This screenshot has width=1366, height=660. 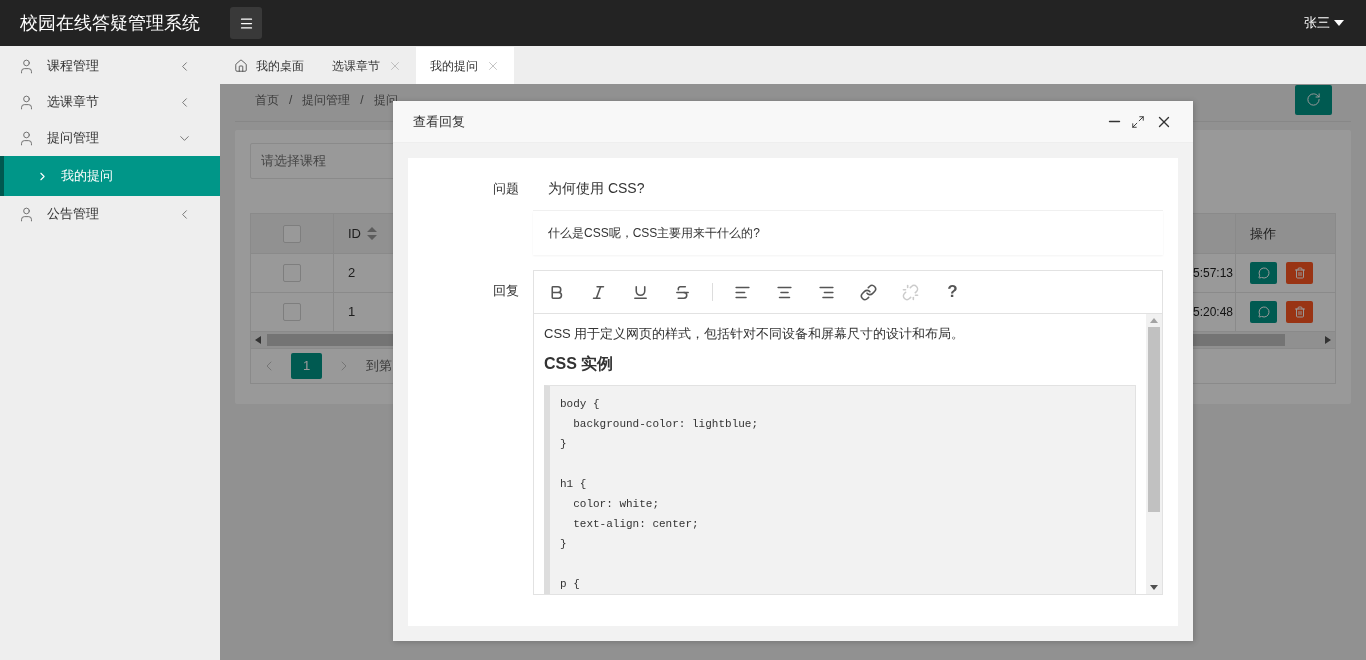 What do you see at coordinates (1154, 320) in the screenshot?
I see `scroll-up-icon` at bounding box center [1154, 320].